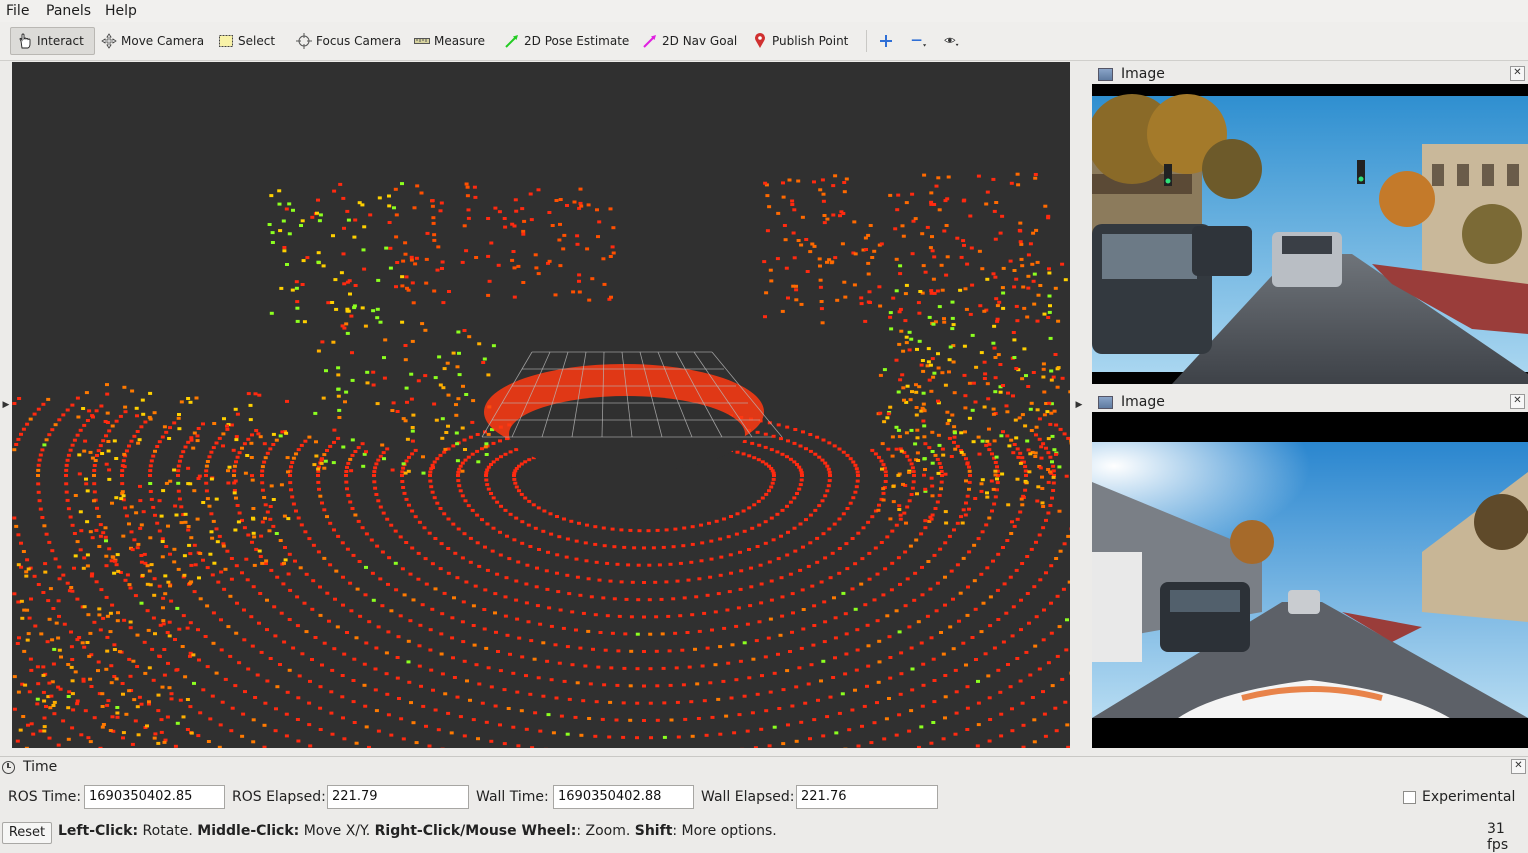 Image resolution: width=1528 pixels, height=853 pixels. I want to click on image-panel-top: Image ✕, so click(1310, 223).